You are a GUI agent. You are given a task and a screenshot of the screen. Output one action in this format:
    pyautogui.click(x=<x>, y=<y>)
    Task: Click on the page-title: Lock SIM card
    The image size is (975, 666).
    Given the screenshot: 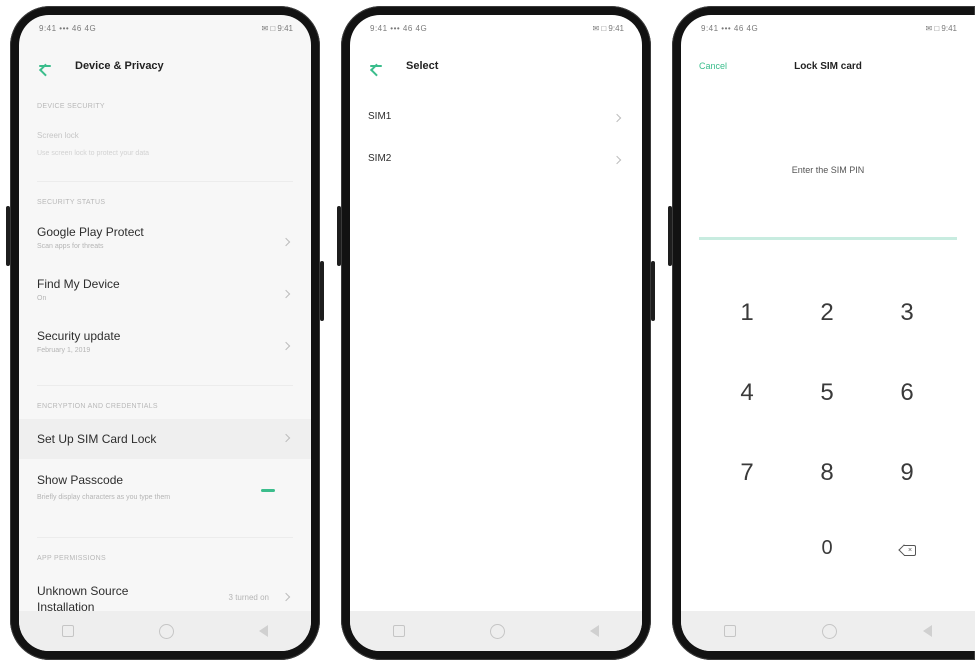 What is the action you would take?
    pyautogui.click(x=828, y=66)
    